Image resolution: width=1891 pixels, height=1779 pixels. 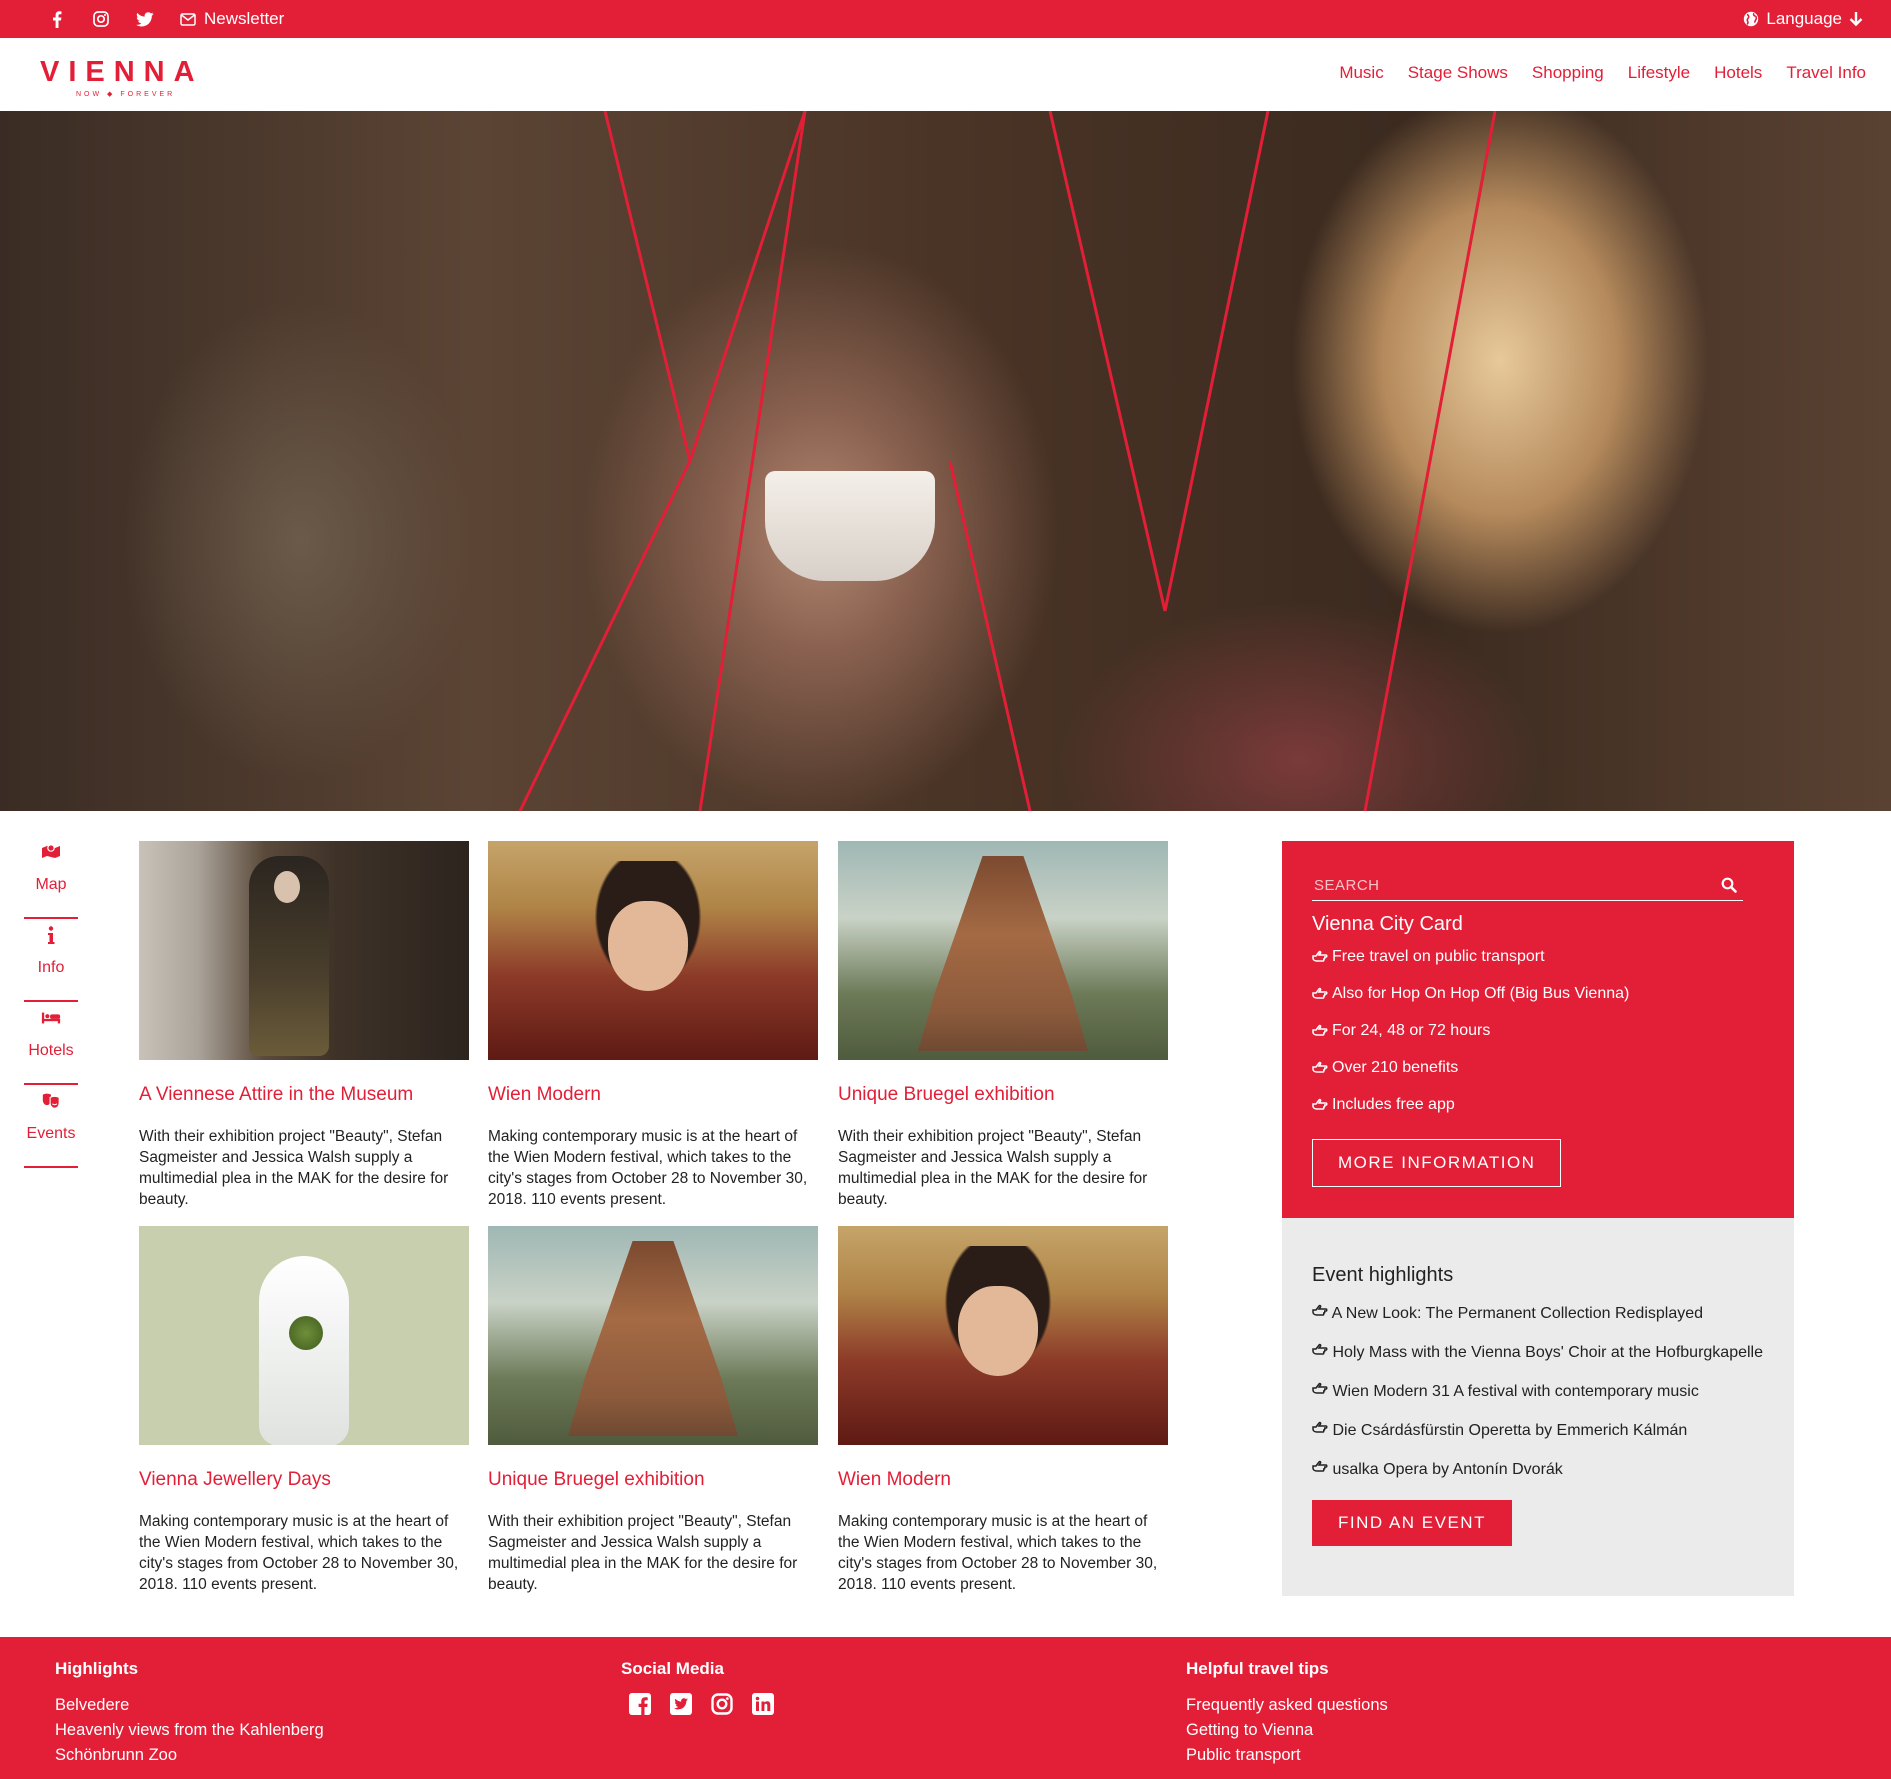 I want to click on benefit-text: Over 210 benefits, so click(x=1395, y=1067).